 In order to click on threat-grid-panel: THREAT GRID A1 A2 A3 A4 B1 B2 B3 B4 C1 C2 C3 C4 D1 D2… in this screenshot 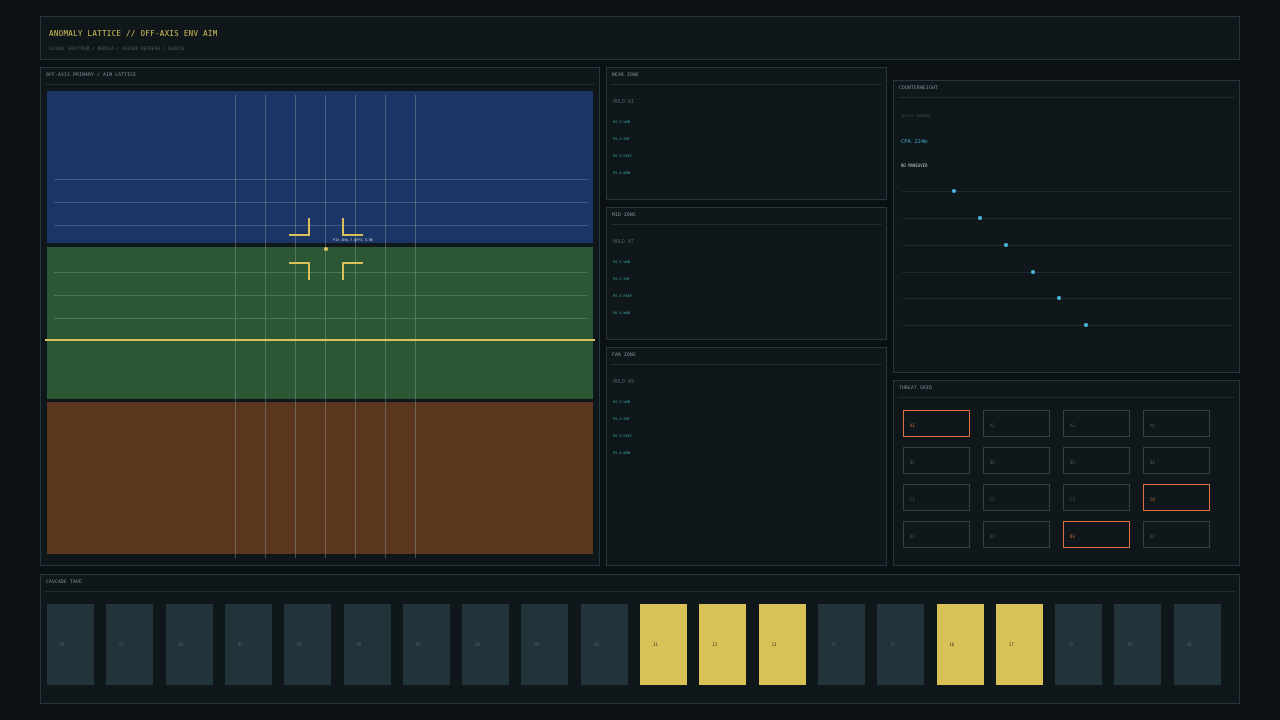, I will do `click(1066, 473)`.